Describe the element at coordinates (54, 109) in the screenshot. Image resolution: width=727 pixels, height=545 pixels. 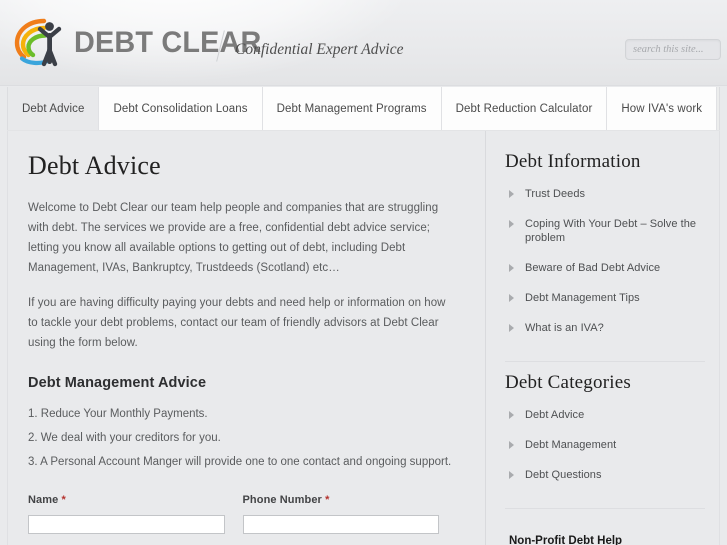
I see `nav-item-debt-advice: Debt Advice` at that location.